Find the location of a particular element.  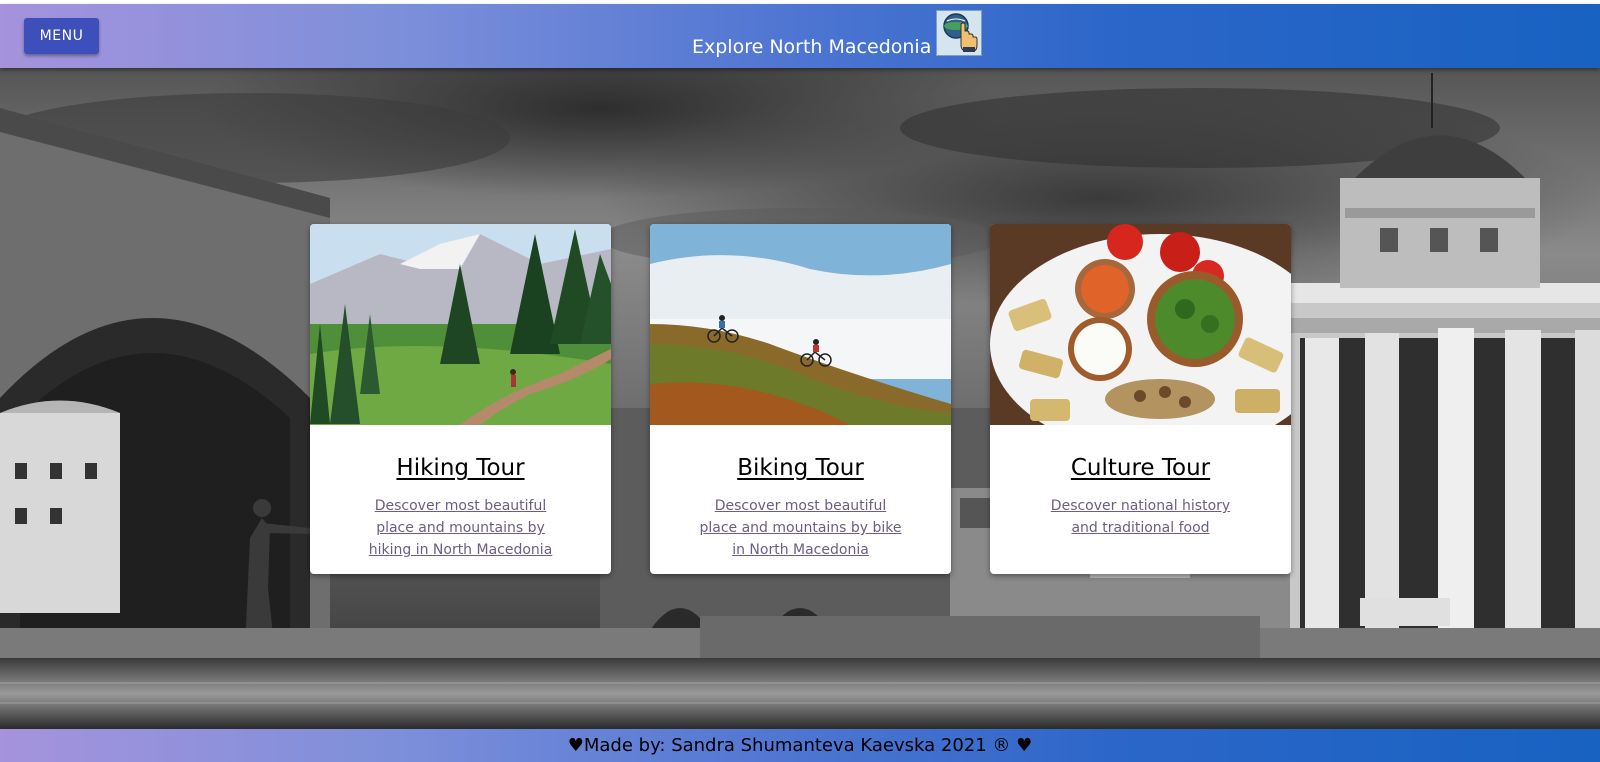

biking-tour-image is located at coordinates (800, 324).